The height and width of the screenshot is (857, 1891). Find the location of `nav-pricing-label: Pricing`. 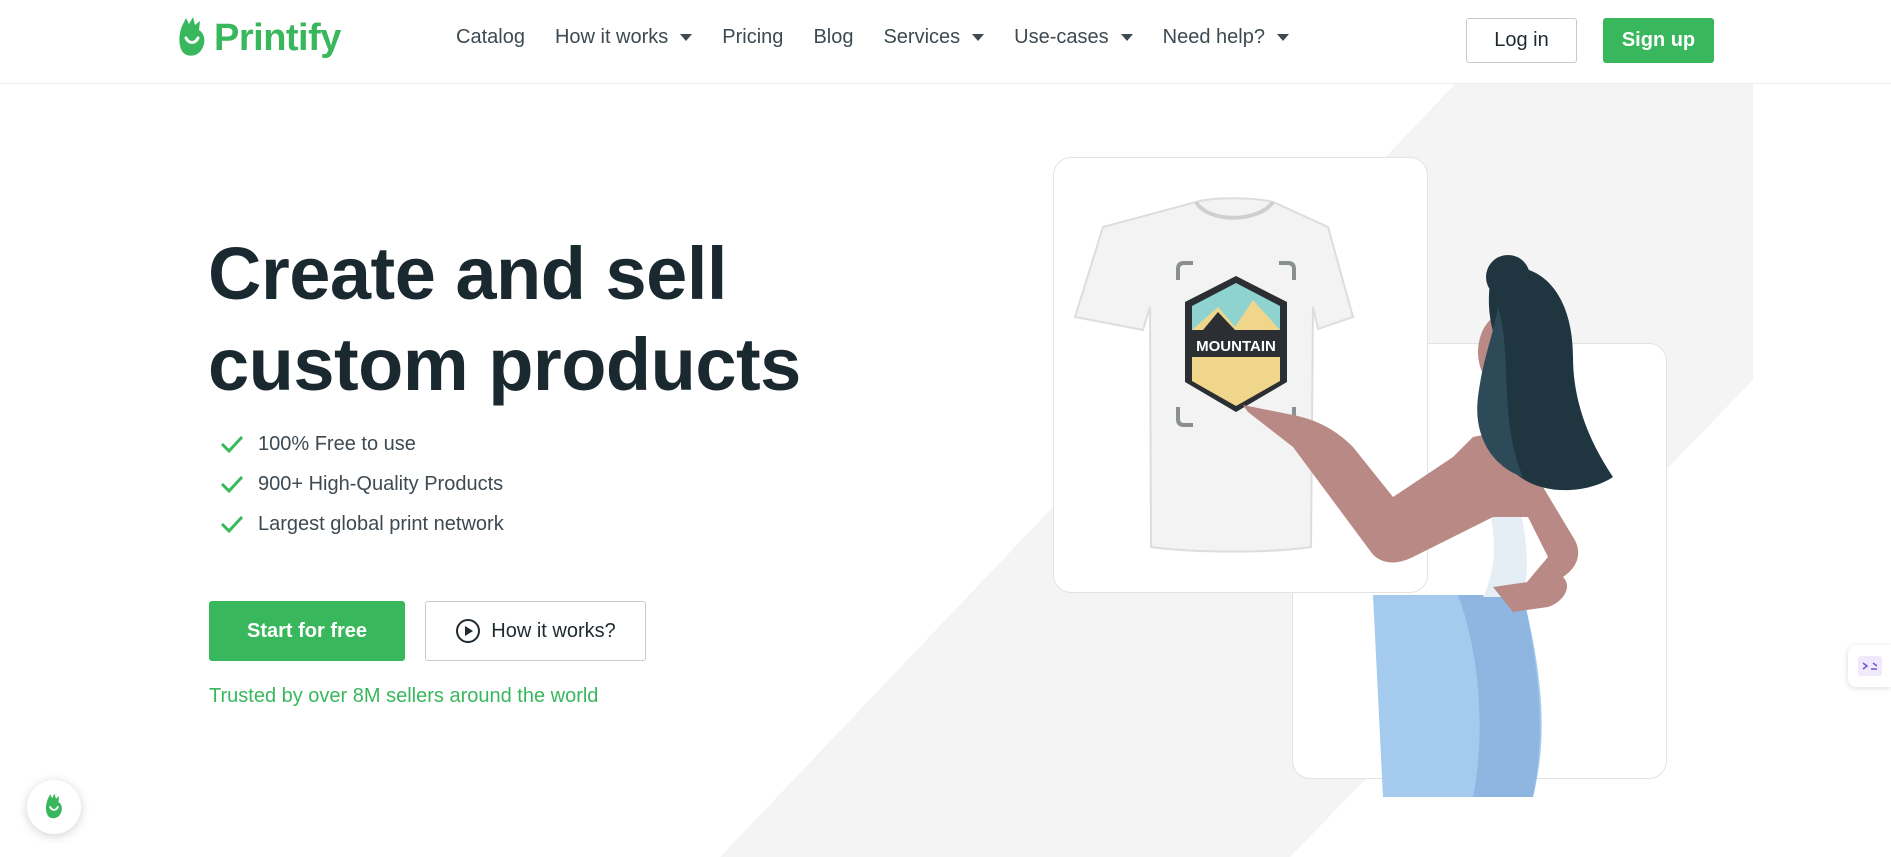

nav-pricing-label: Pricing is located at coordinates (753, 37).